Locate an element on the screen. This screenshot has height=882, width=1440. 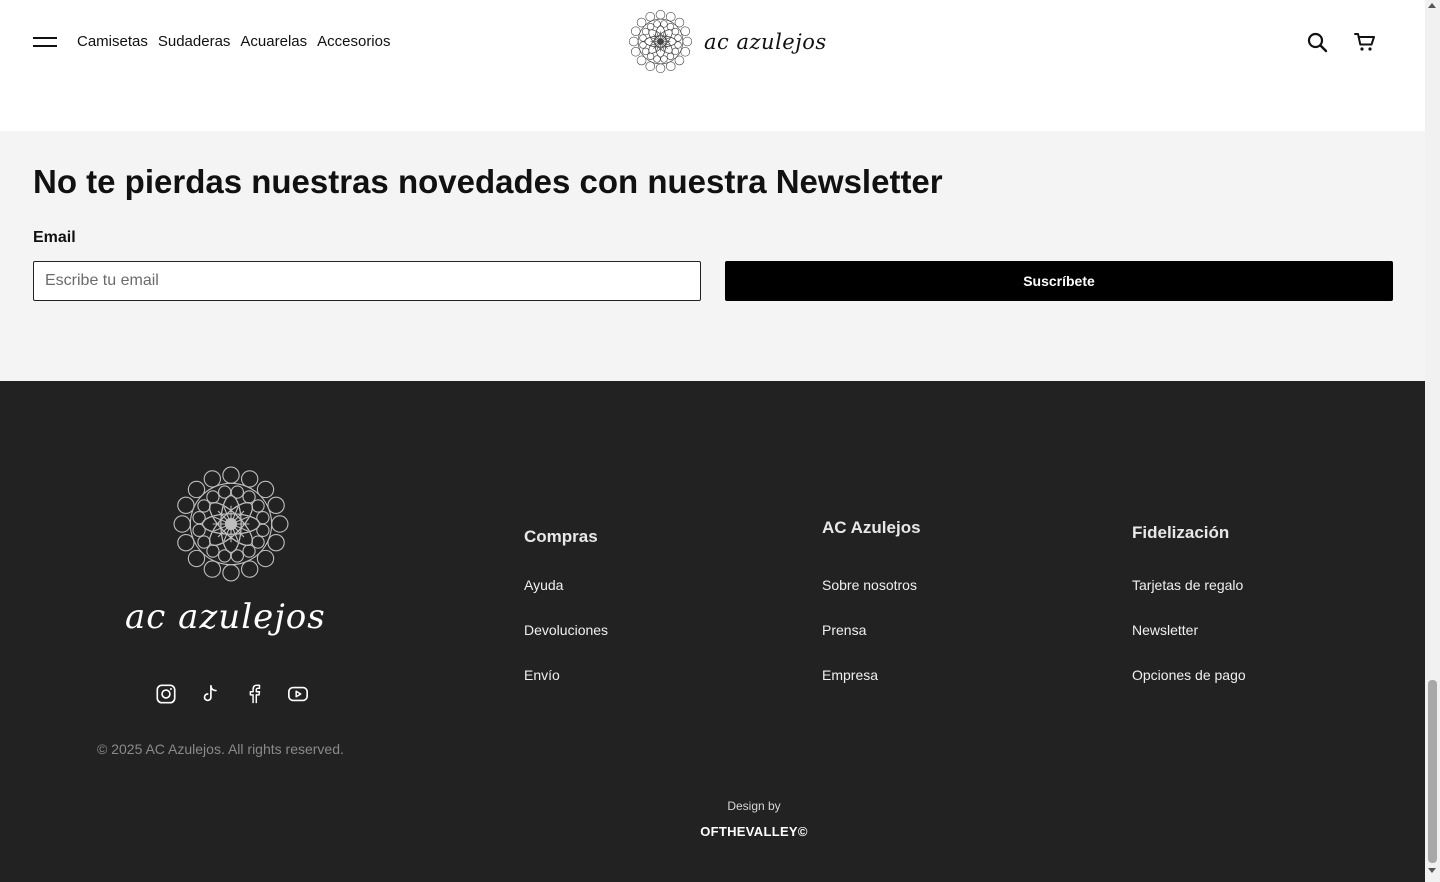
designer-link: OFTHEVALLEY© is located at coordinates (720, 831).